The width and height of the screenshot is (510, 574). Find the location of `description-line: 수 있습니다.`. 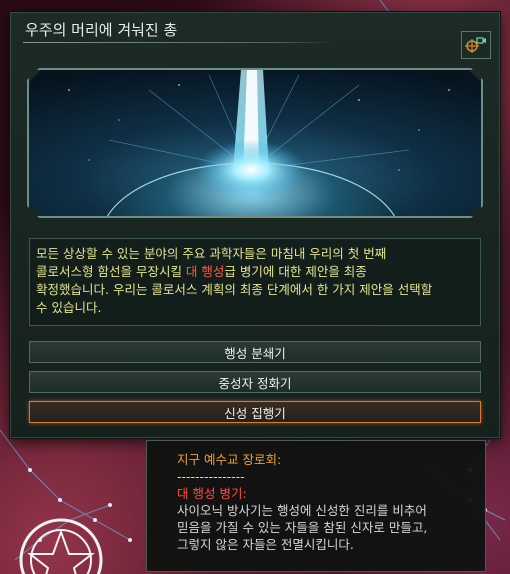

description-line: 수 있습니다. is located at coordinates (69, 307).